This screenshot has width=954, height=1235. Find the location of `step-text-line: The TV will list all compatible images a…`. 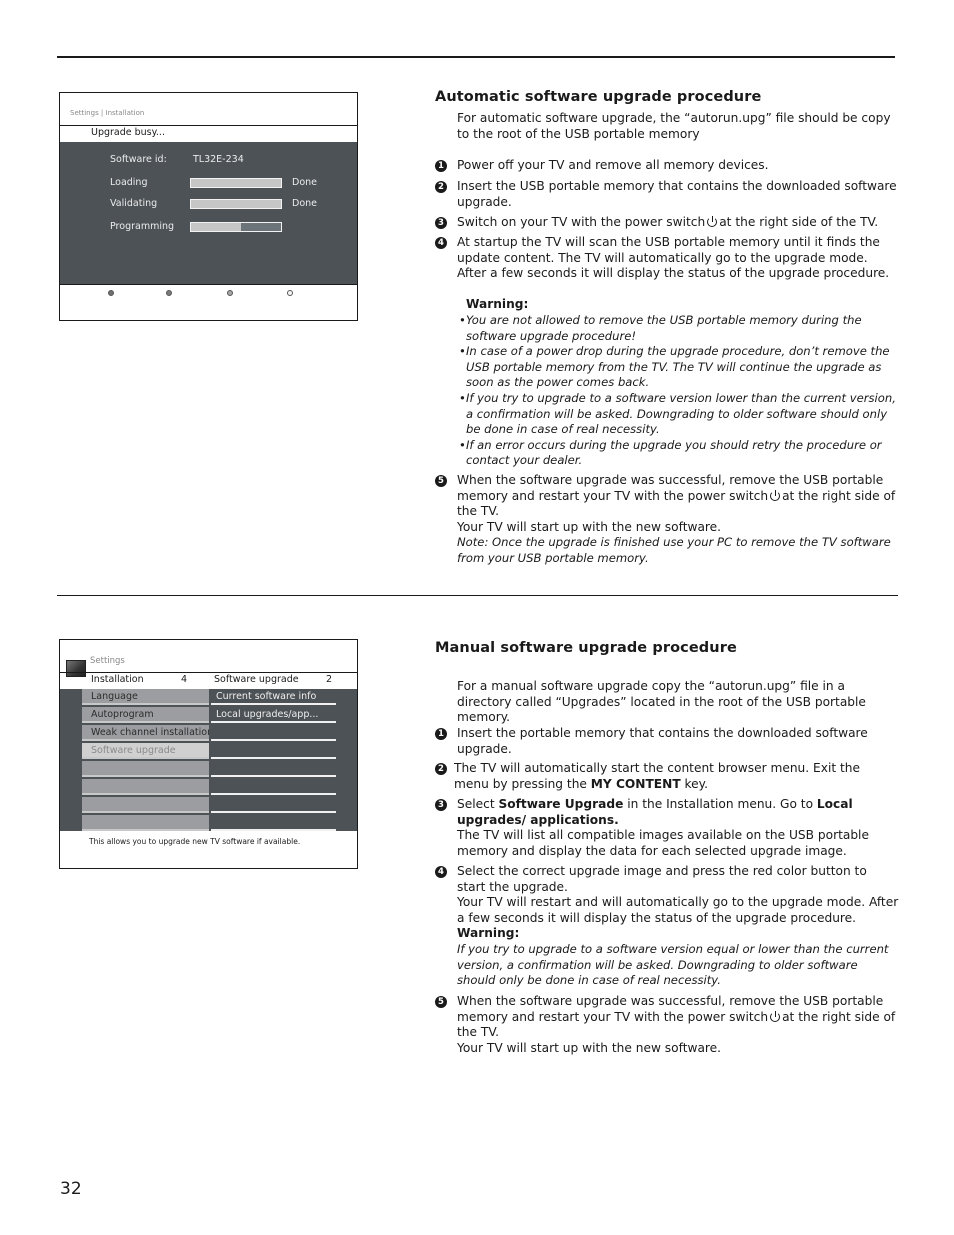

step-text-line: The TV will list all compatible images a… is located at coordinates (663, 843).